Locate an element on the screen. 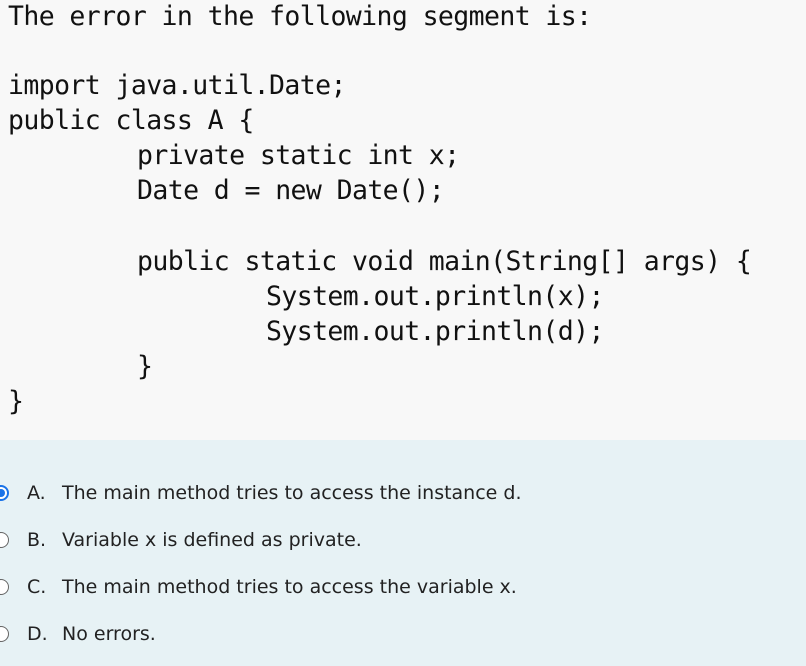 This screenshot has height=666, width=806. option-letter: B. is located at coordinates (37, 540).